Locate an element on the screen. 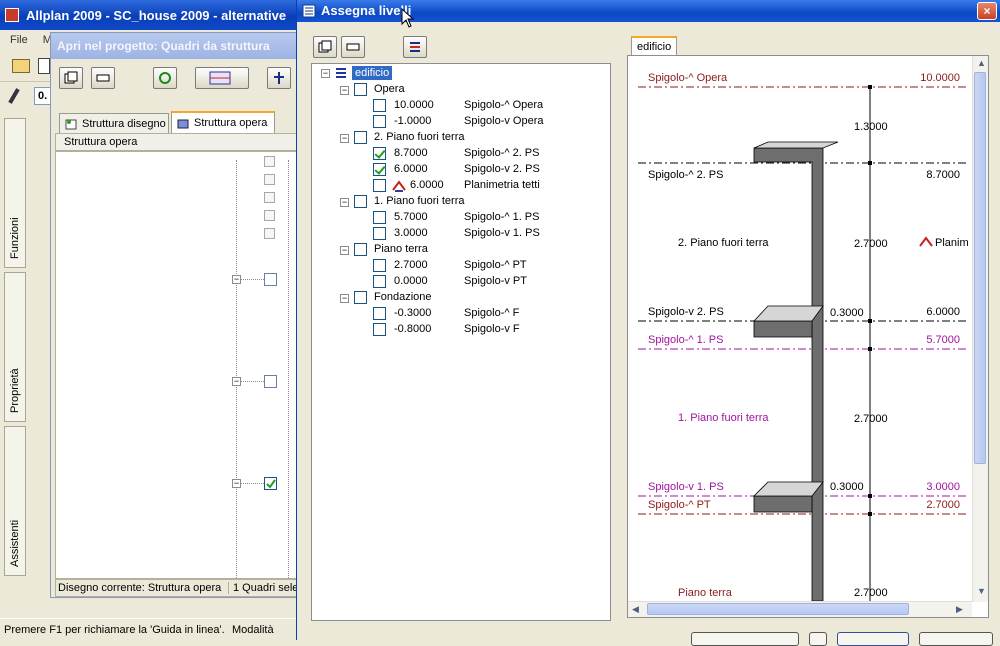  side-tab-proprieta-label: Proprietà is located at coordinates (15, 390).